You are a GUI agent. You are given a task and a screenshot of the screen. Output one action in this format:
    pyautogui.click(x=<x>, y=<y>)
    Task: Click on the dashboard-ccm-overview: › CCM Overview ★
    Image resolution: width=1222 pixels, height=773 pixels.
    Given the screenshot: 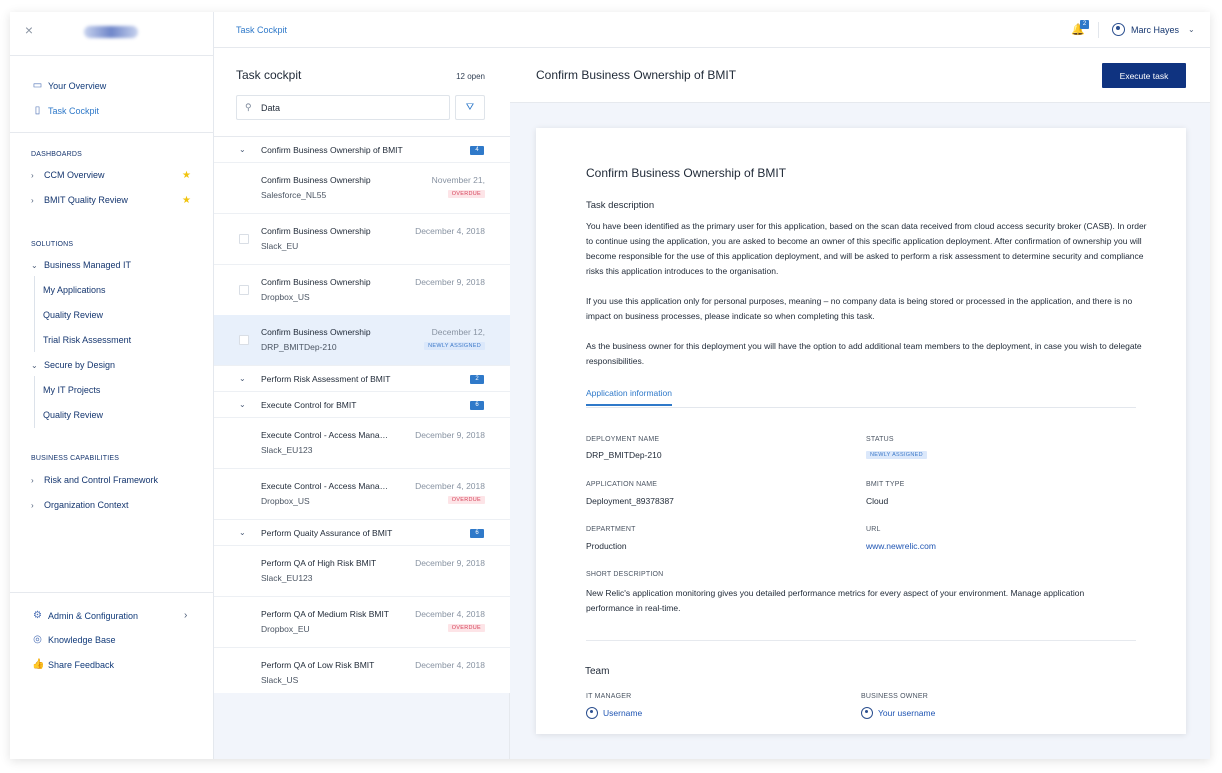 What is the action you would take?
    pyautogui.click(x=111, y=175)
    